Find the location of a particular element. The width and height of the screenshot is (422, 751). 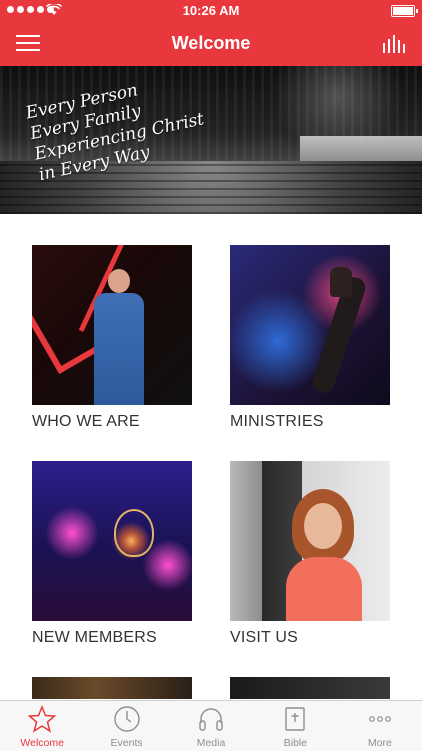

tile-visit-us: VISIT US is located at coordinates (310, 554).